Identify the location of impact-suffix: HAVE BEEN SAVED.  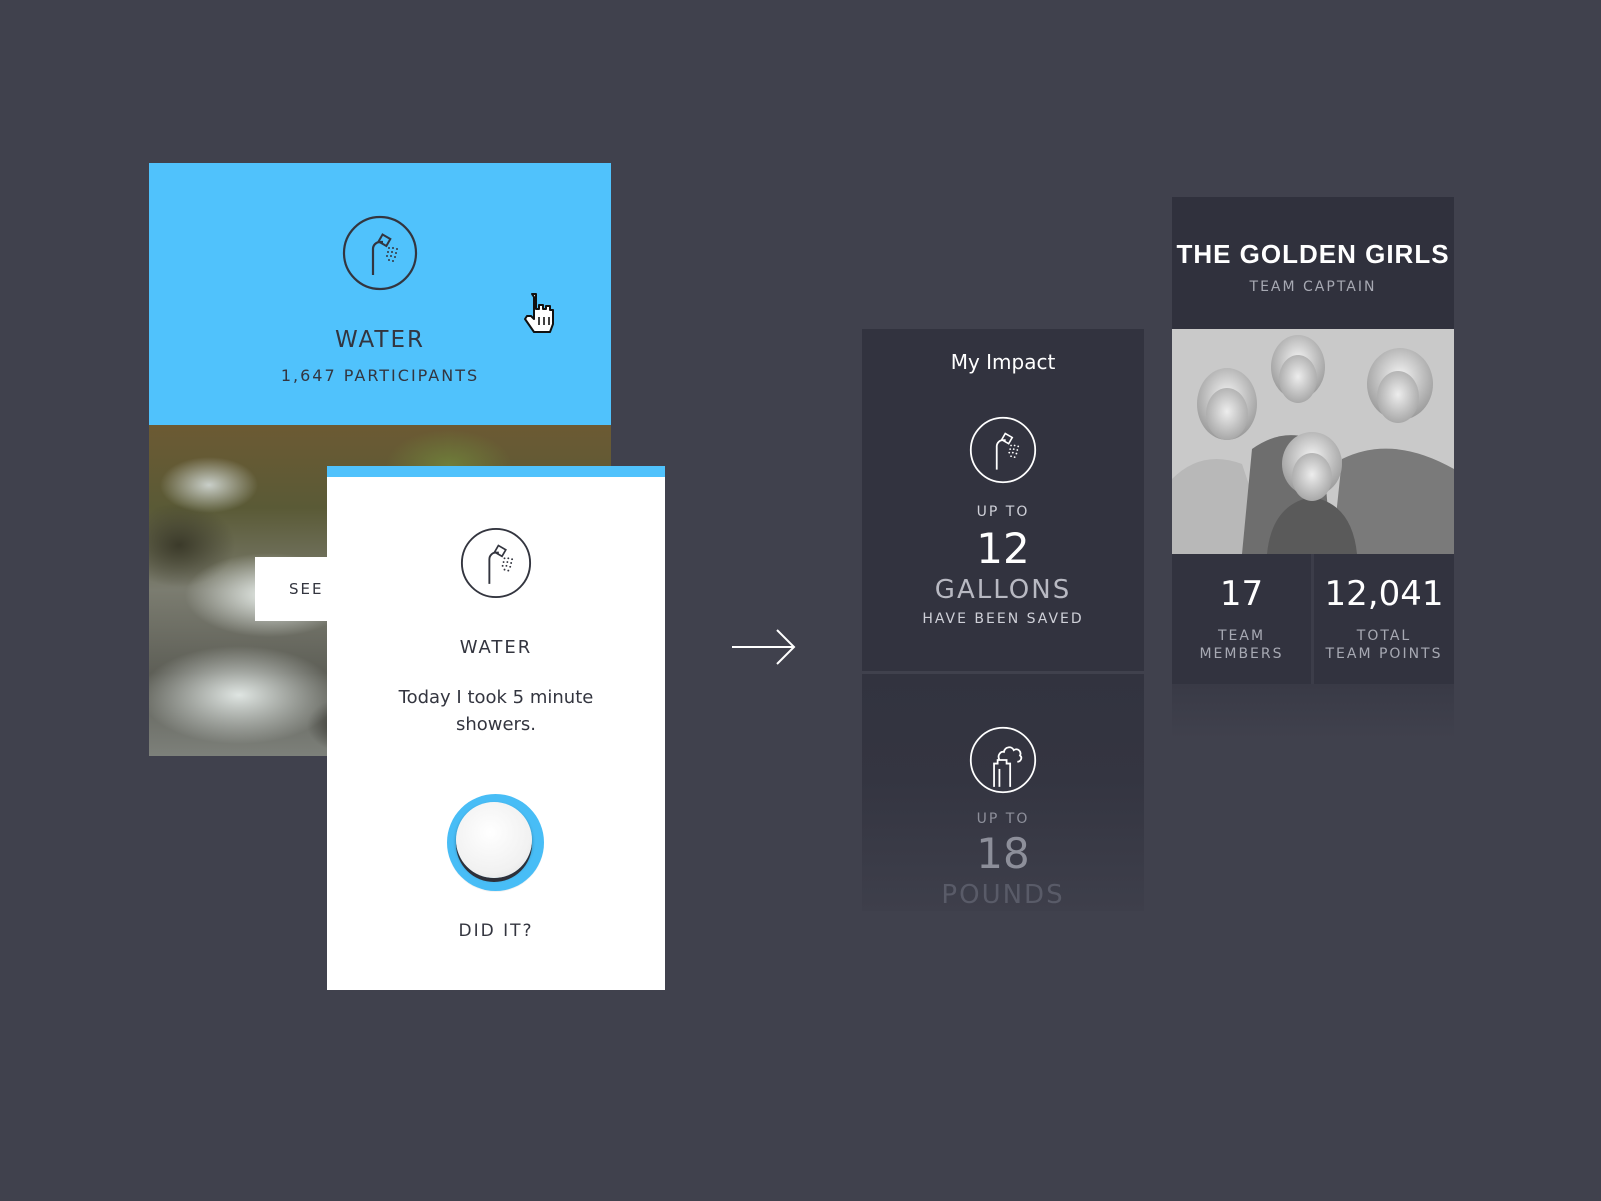
(1003, 619).